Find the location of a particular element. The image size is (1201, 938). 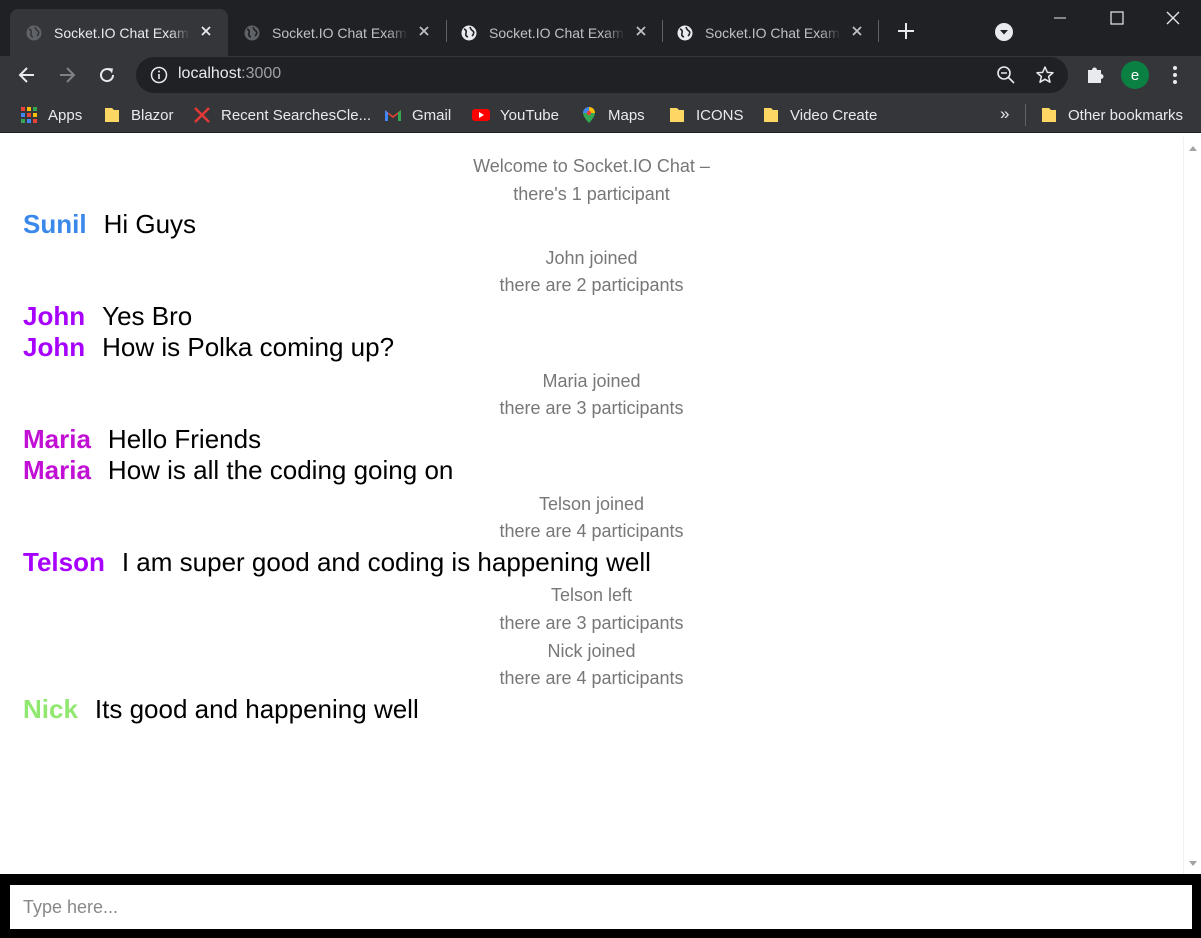

bookmark-label: Video Create is located at coordinates (834, 115).